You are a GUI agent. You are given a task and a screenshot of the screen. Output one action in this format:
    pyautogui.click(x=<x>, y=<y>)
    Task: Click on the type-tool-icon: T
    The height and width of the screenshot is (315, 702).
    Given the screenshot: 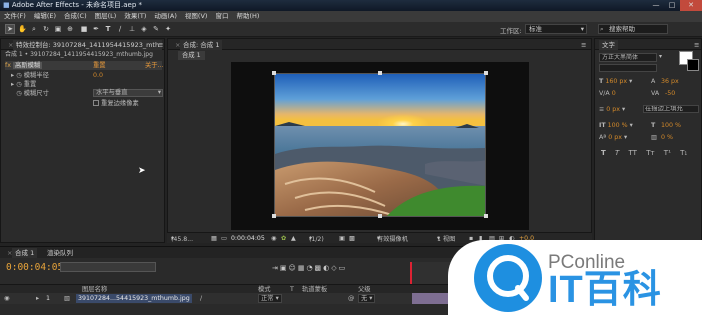 What is the action you would take?
    pyautogui.click(x=108, y=29)
    